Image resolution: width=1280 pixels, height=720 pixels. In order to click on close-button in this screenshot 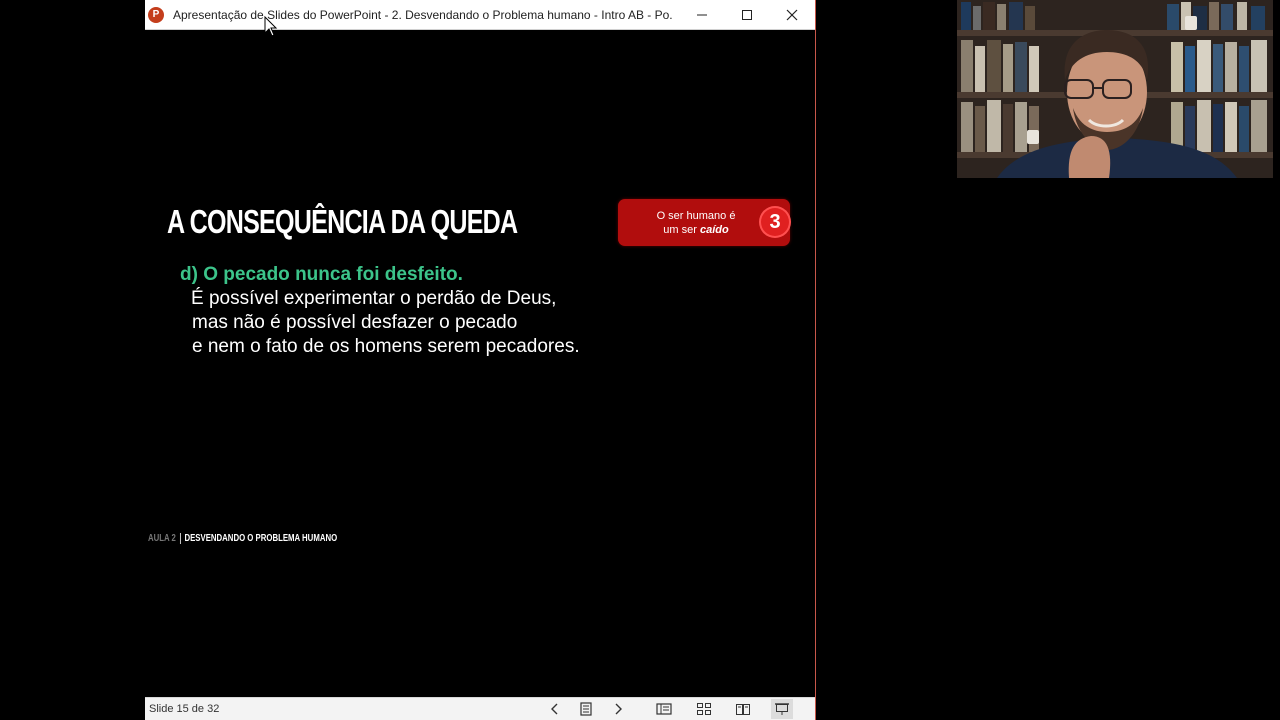, I will do `click(791, 15)`.